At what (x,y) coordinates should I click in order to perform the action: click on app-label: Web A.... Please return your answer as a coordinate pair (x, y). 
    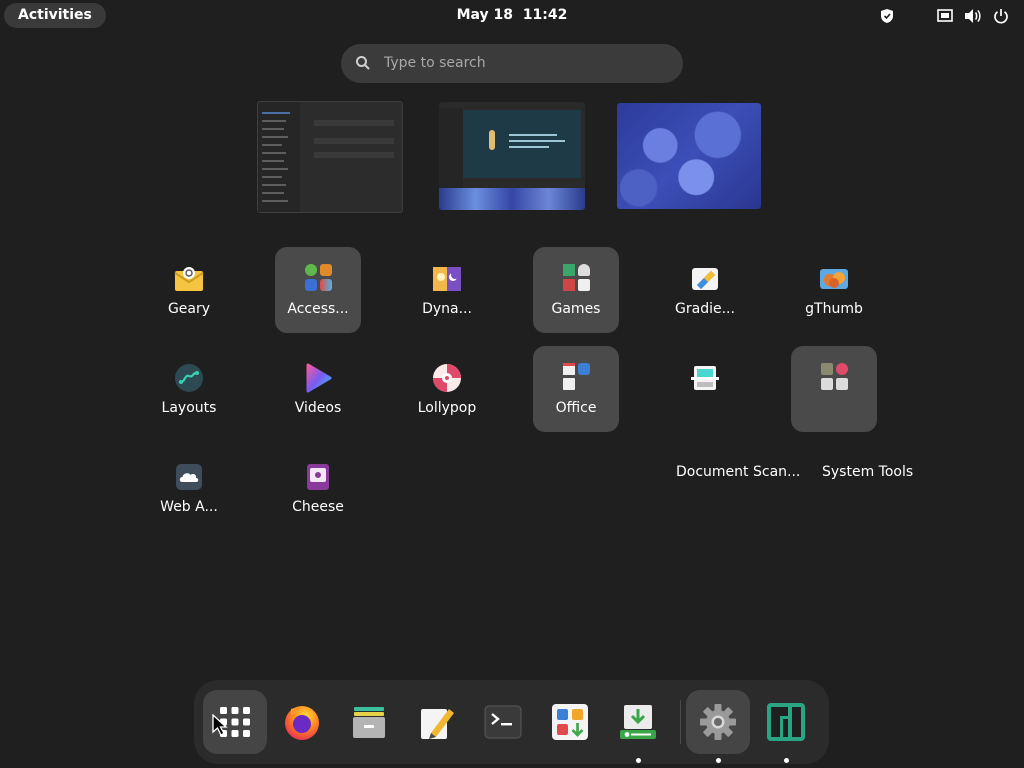
    Looking at the image, I should click on (189, 507).